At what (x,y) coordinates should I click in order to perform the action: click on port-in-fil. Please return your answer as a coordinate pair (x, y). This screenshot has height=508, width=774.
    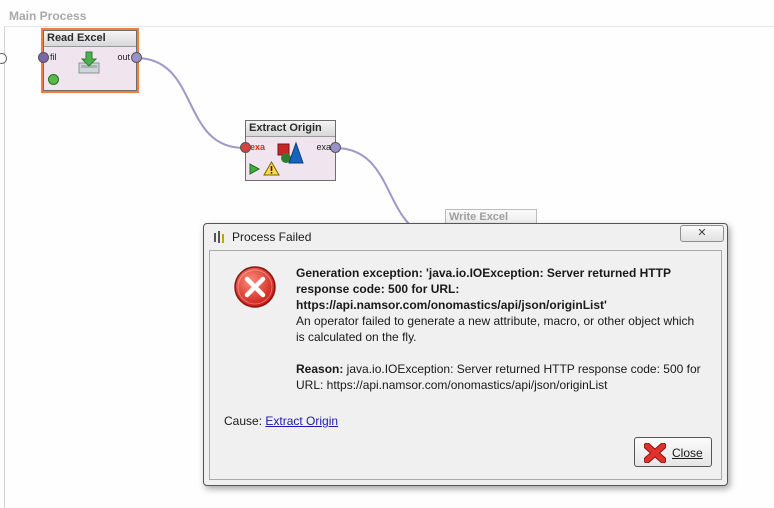
    Looking at the image, I should click on (43, 57).